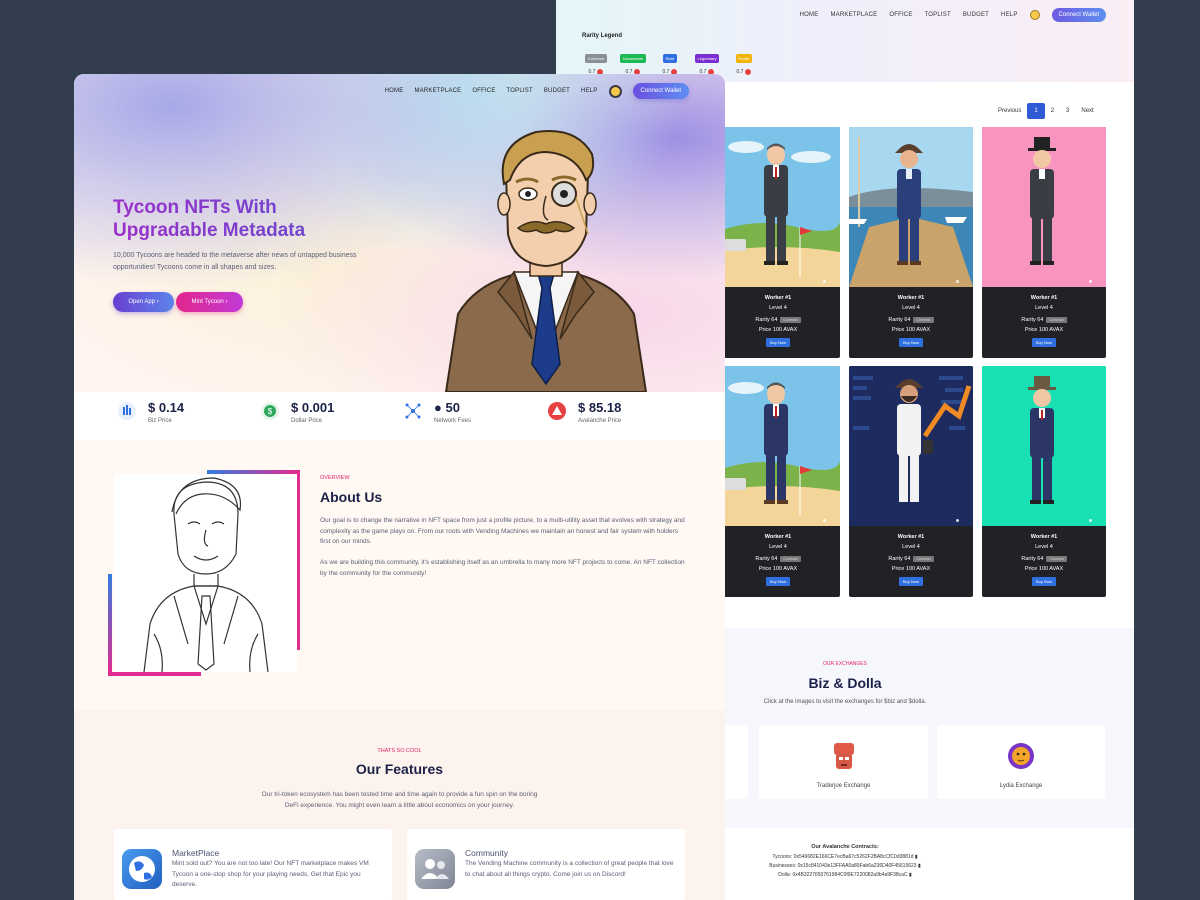  What do you see at coordinates (744, 61) in the screenshot?
I see `rarity-item: Exotic 0.7` at bounding box center [744, 61].